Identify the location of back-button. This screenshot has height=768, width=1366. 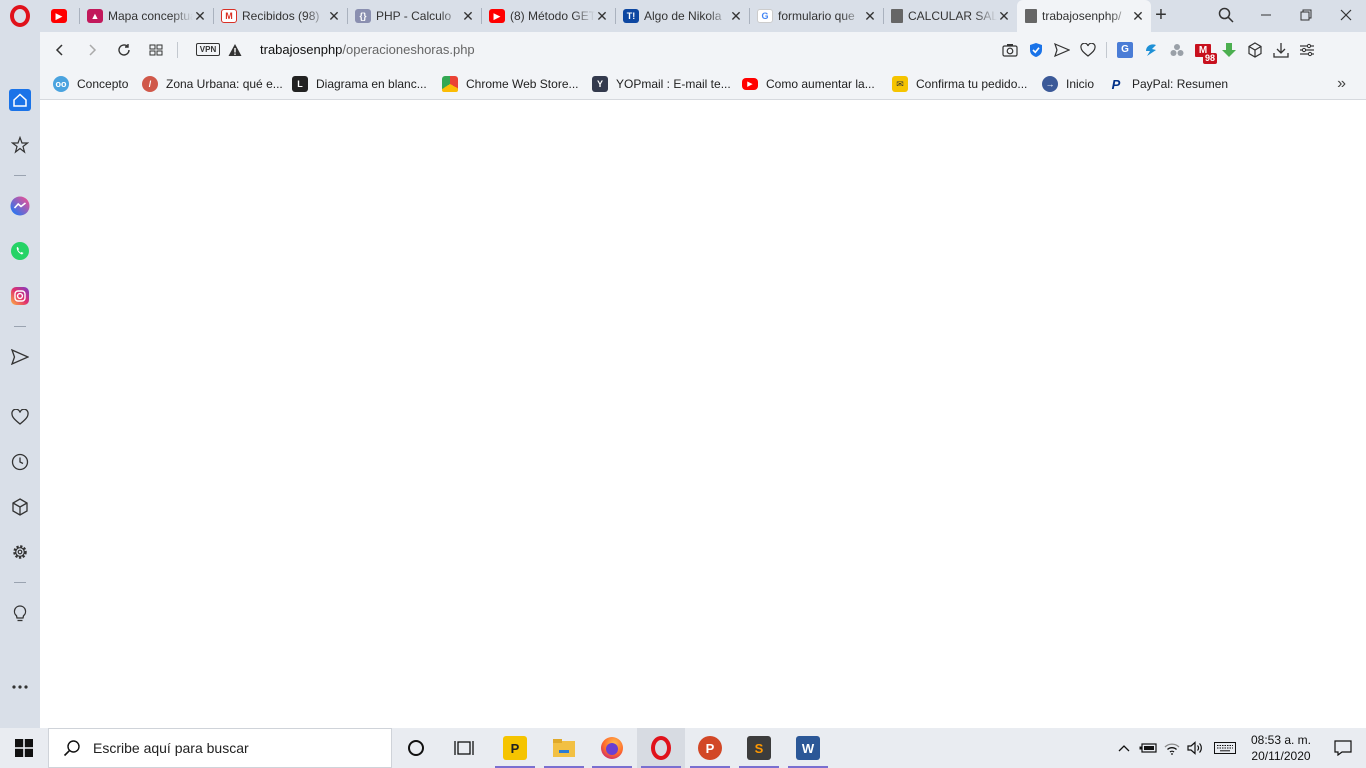
(60, 50).